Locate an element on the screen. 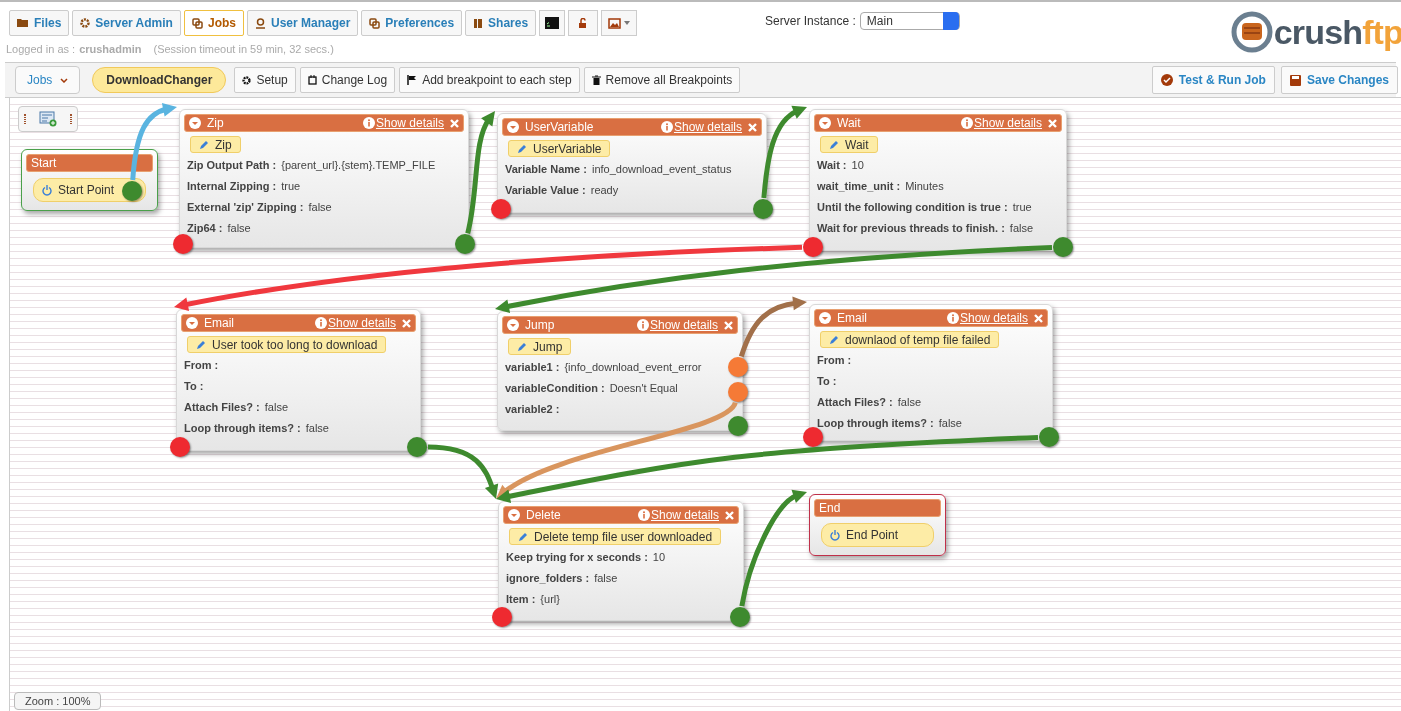 This screenshot has height=711, width=1401. toolbar-button: Remove all Breakpoints is located at coordinates (662, 80).